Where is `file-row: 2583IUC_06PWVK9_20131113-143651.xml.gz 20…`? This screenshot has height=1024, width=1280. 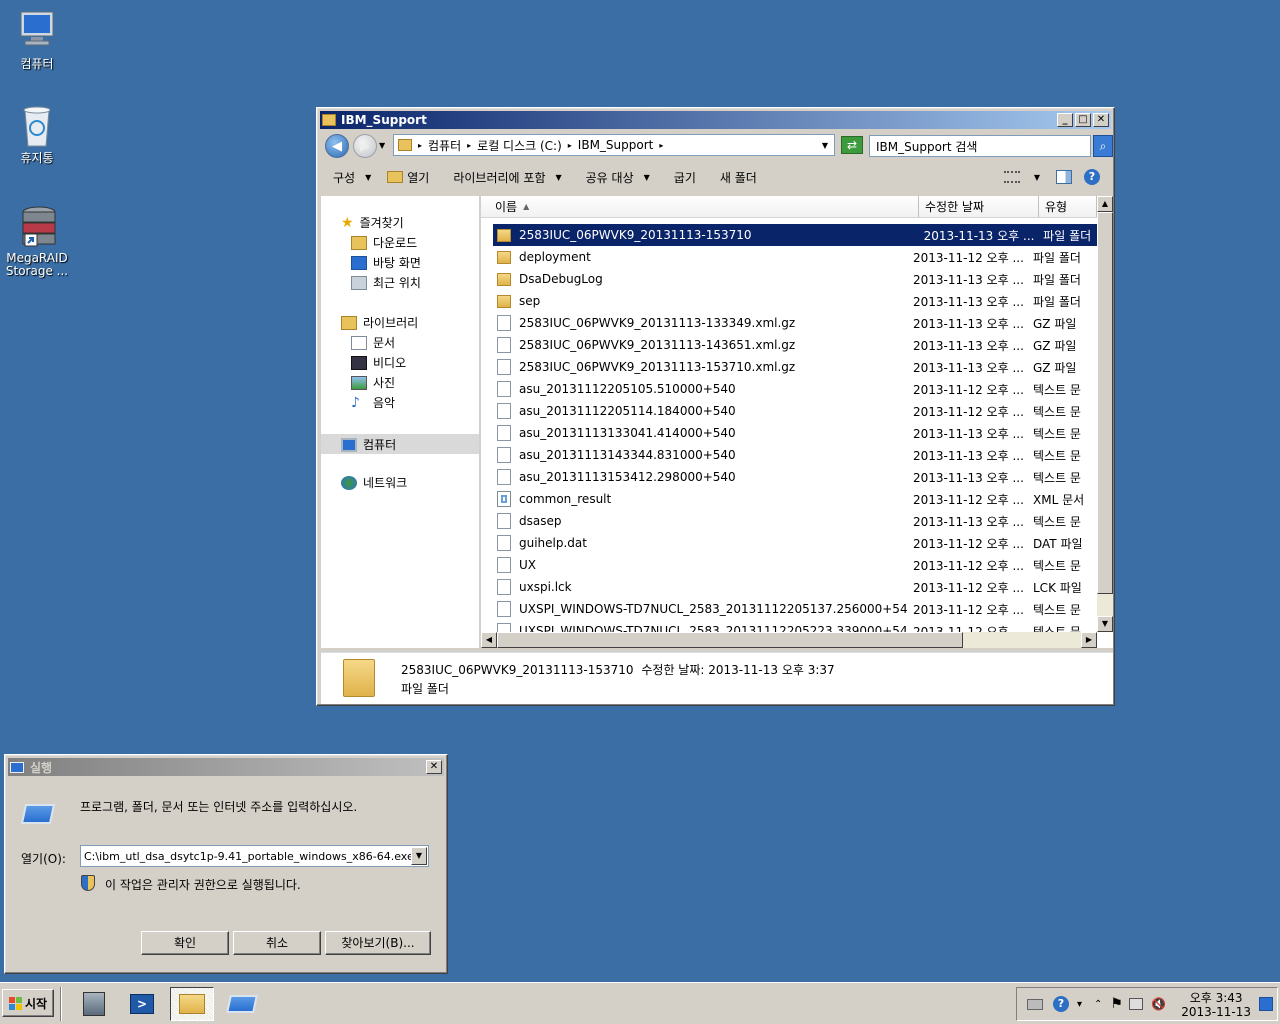
file-row: 2583IUC_06PWVK9_20131113-143651.xml.gz 20… is located at coordinates (789, 345).